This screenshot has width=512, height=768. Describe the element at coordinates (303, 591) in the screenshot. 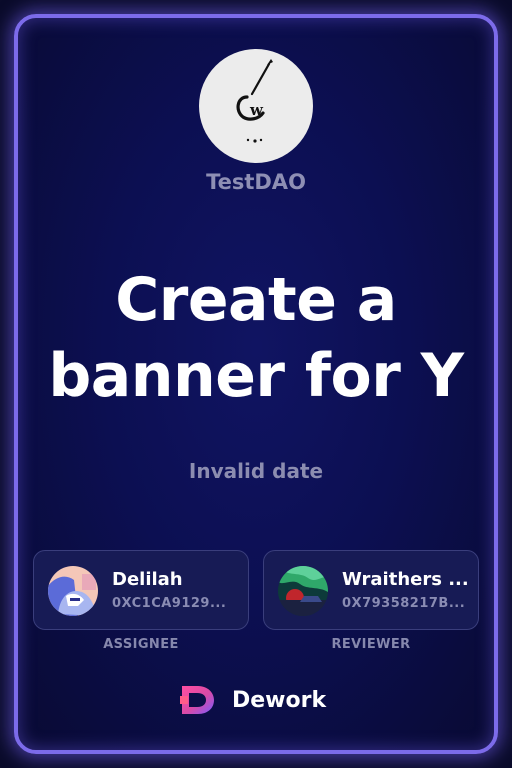

I see `reviewer-avatar` at that location.